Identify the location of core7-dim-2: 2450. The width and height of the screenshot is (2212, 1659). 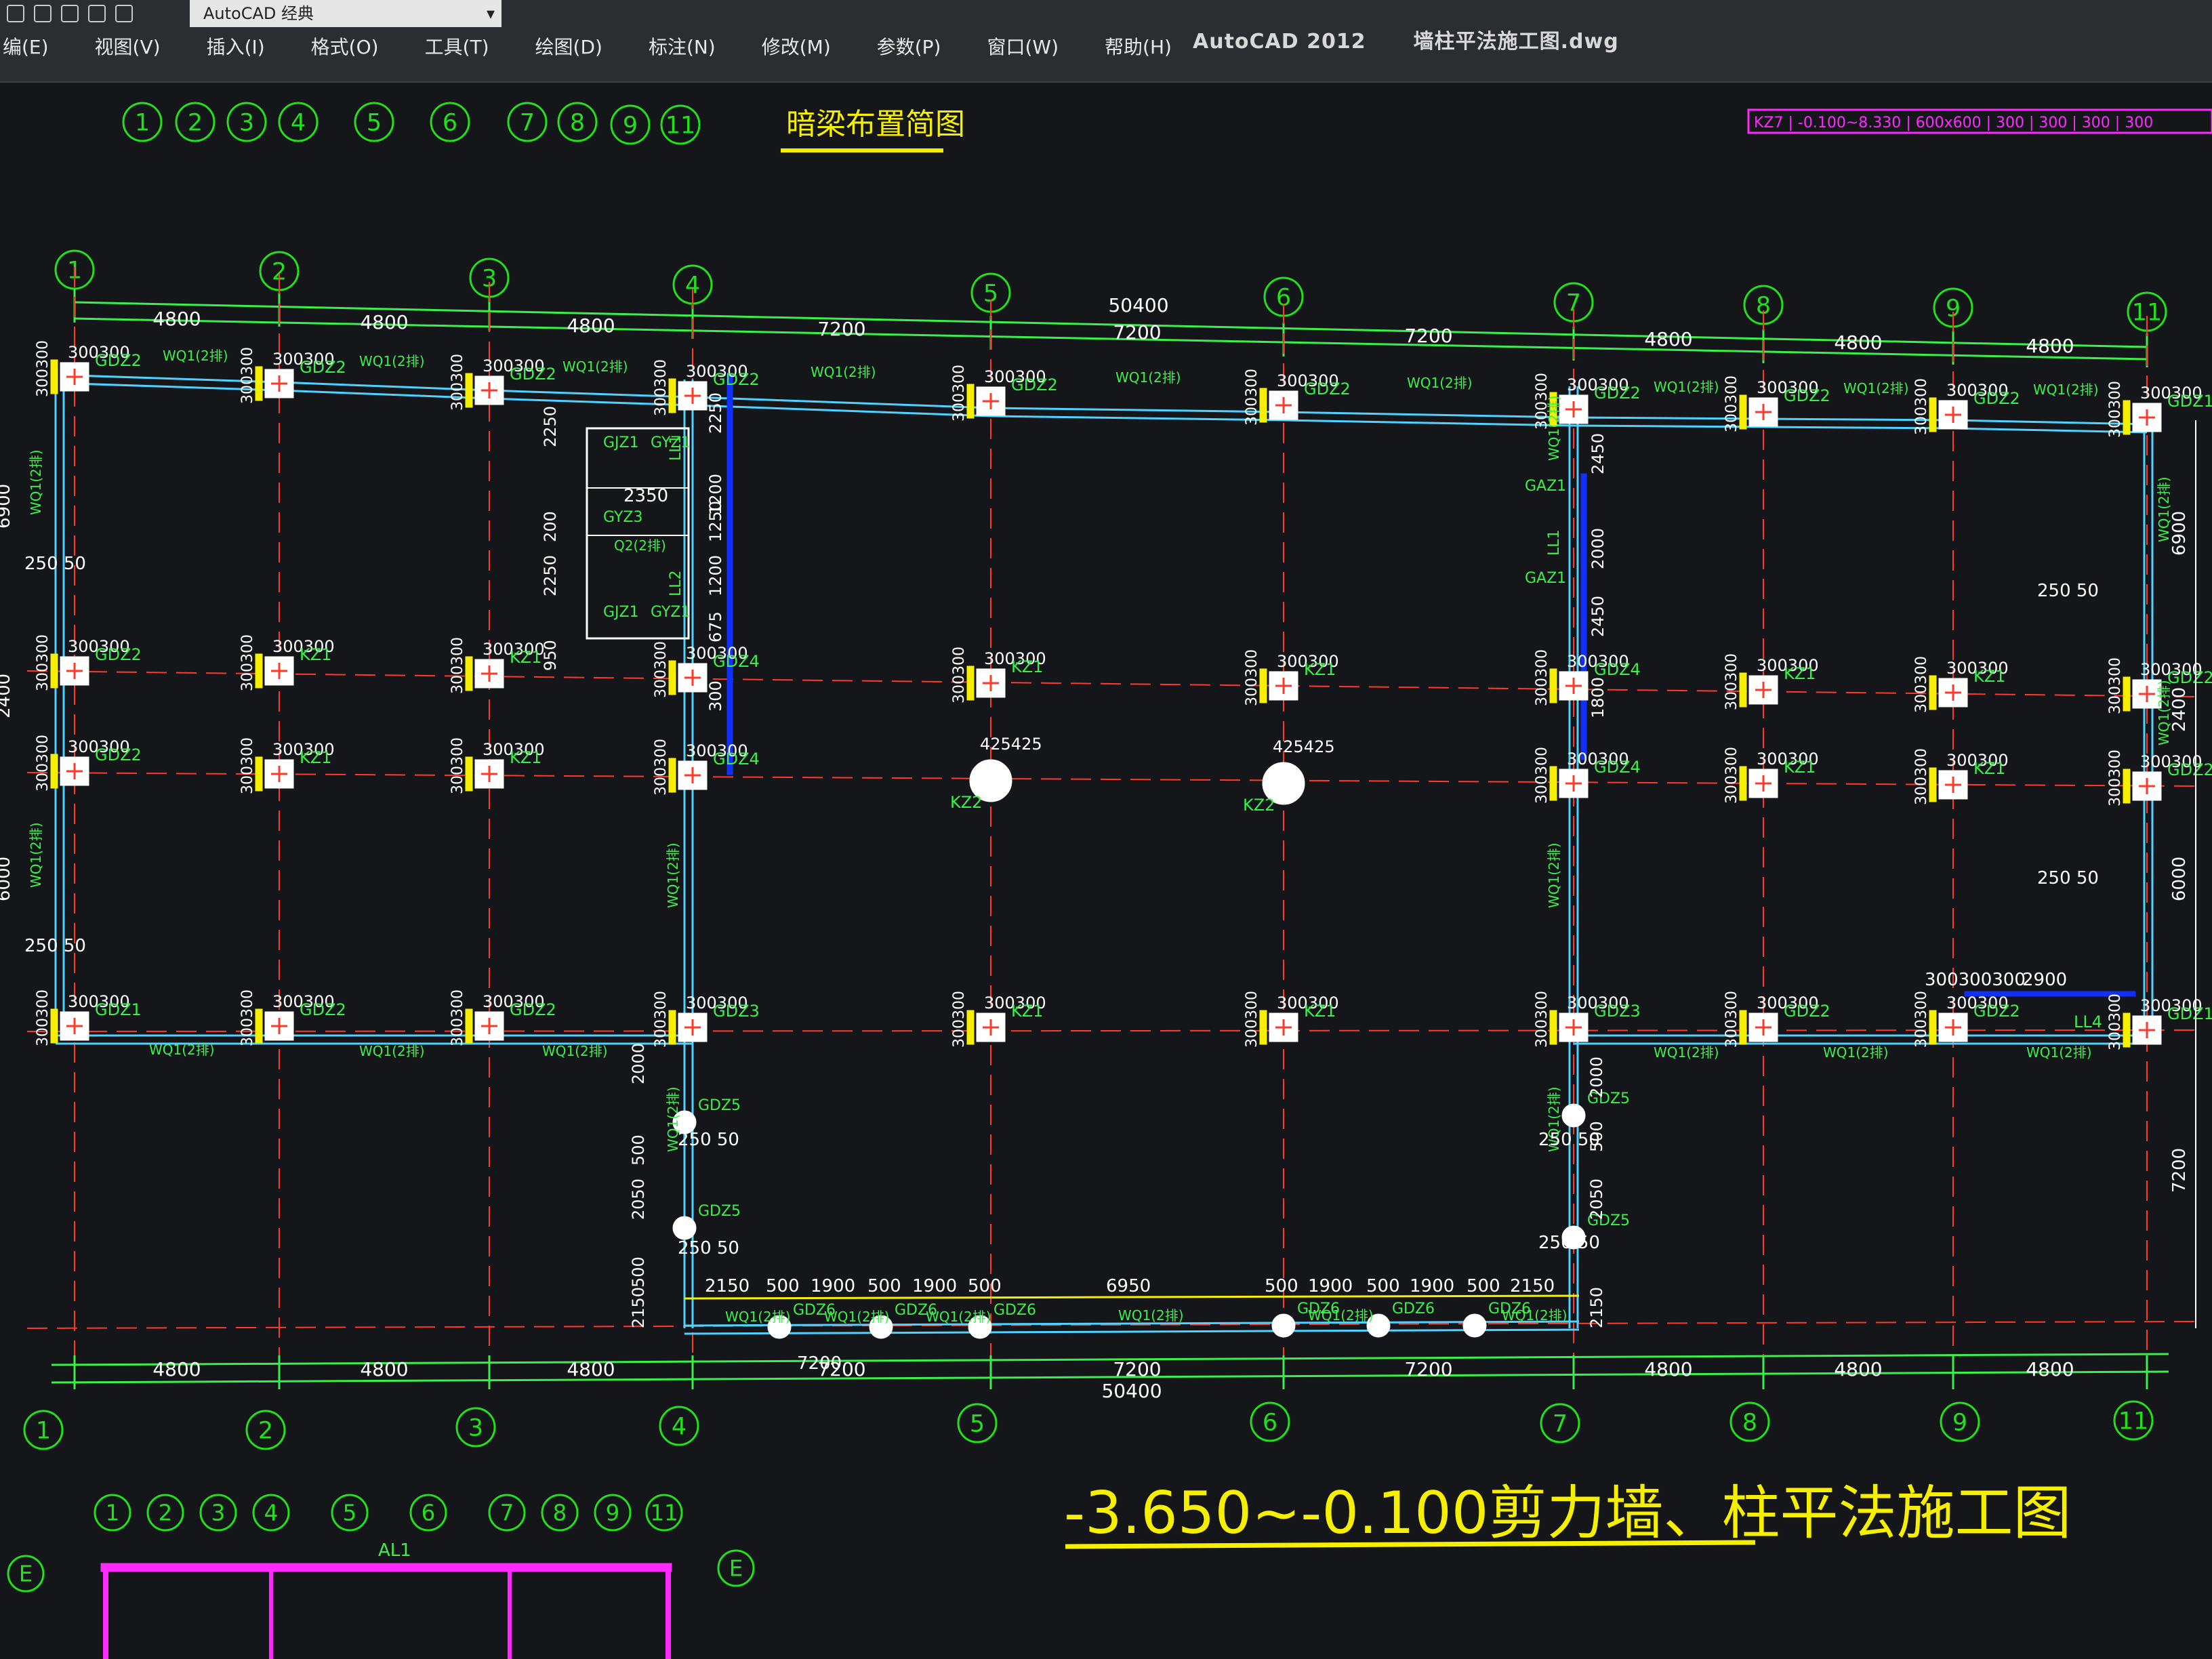
(1598, 616).